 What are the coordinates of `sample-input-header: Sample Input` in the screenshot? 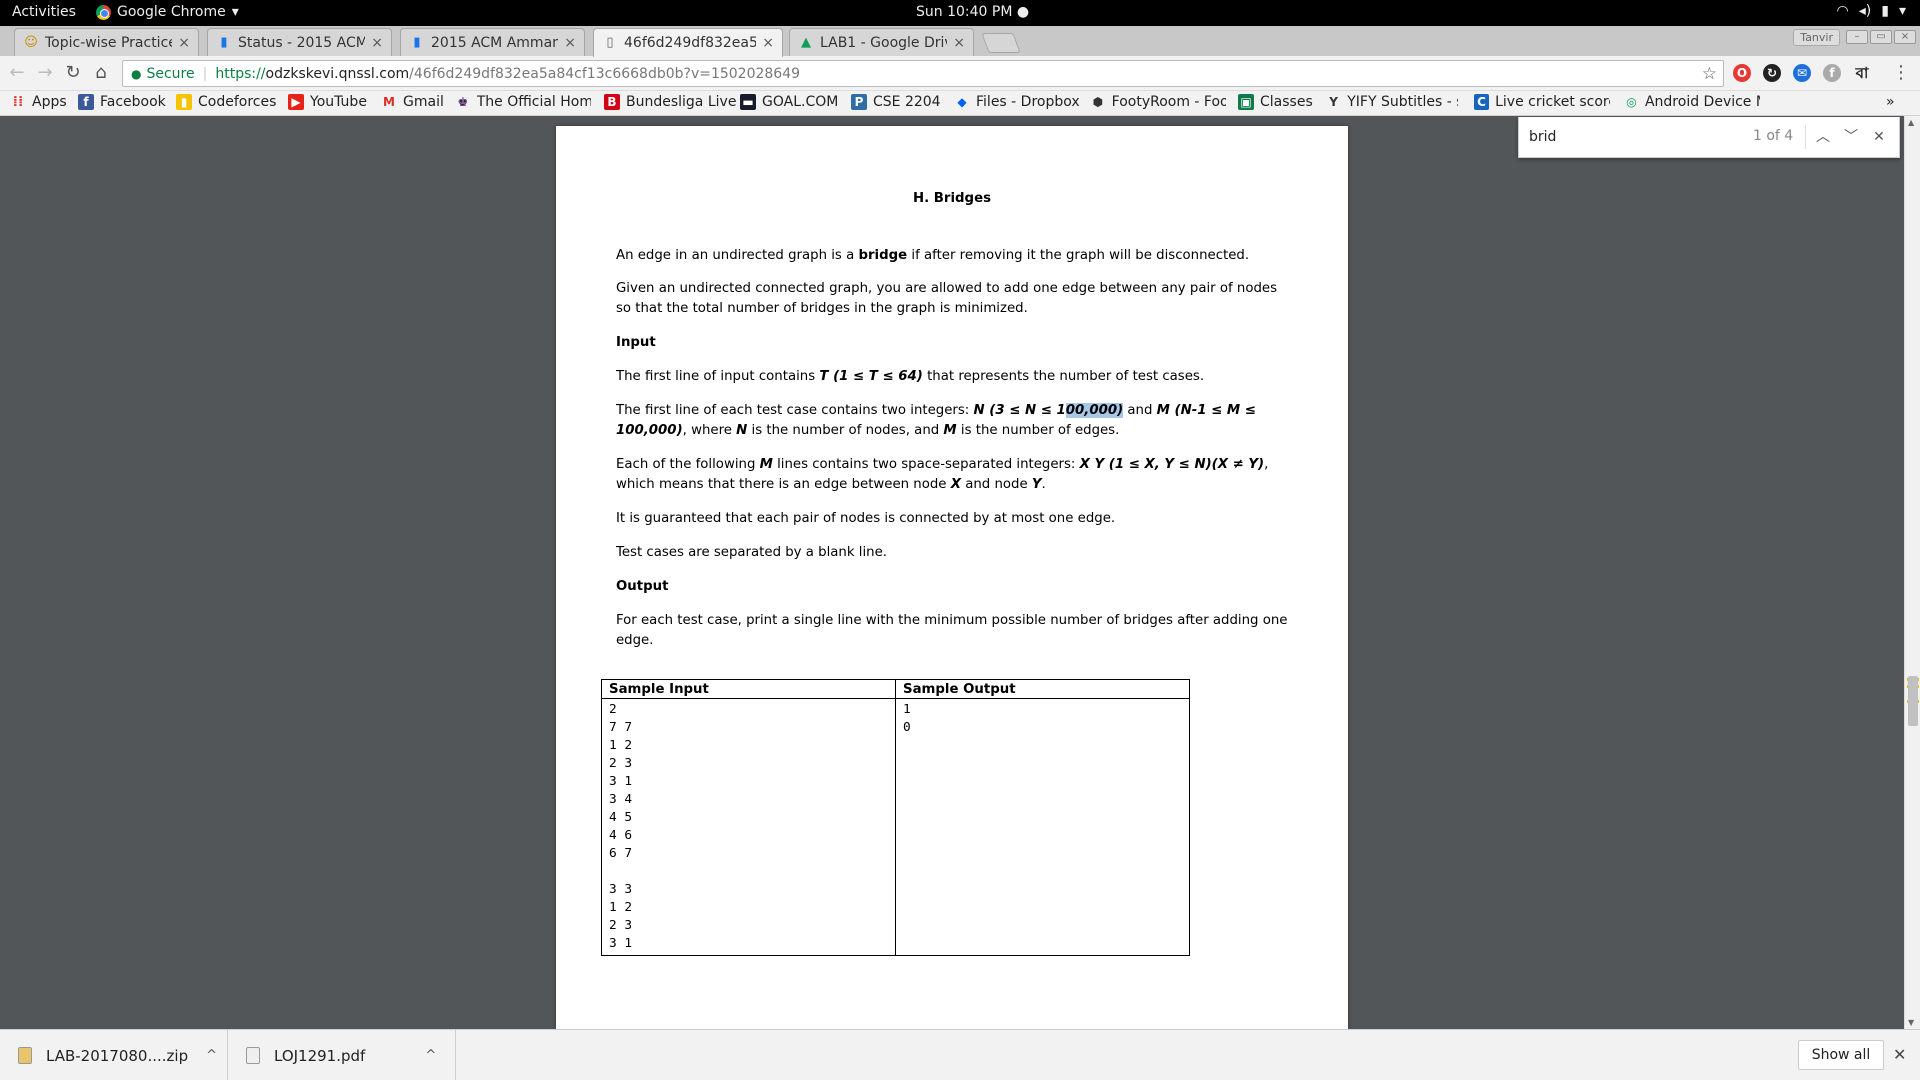 It's located at (748, 689).